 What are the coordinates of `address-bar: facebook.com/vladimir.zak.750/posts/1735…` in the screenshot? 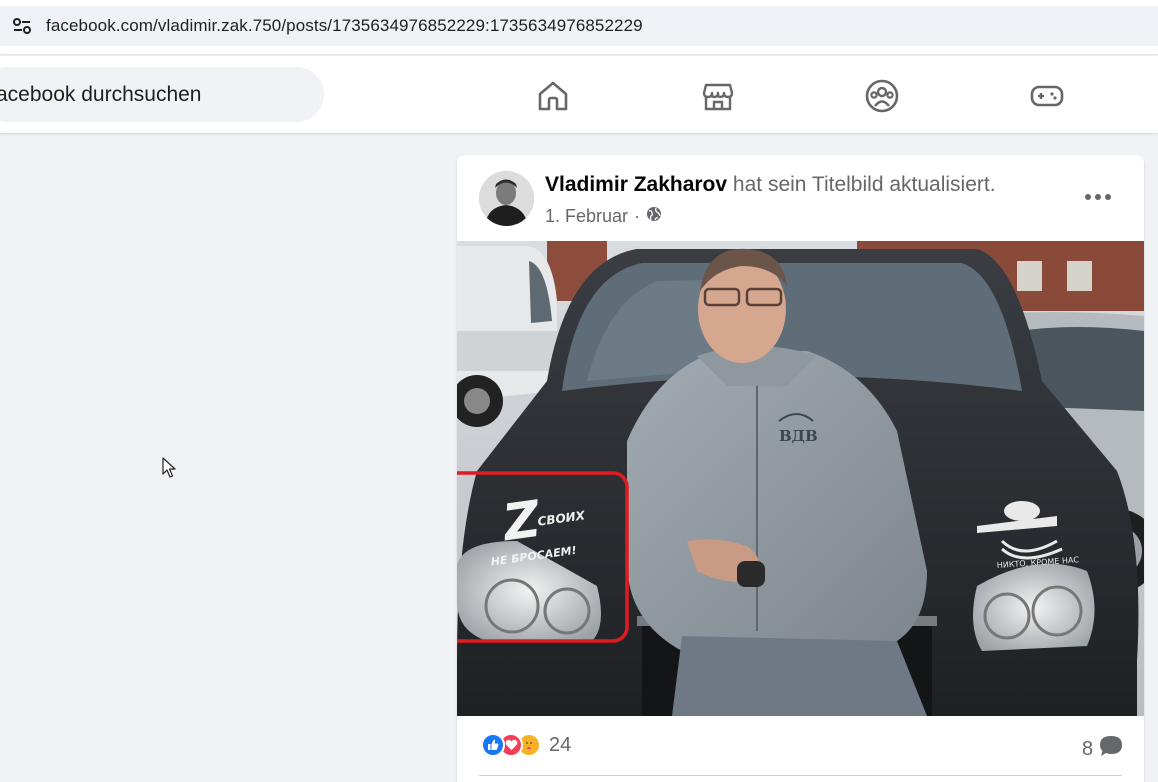 It's located at (579, 26).